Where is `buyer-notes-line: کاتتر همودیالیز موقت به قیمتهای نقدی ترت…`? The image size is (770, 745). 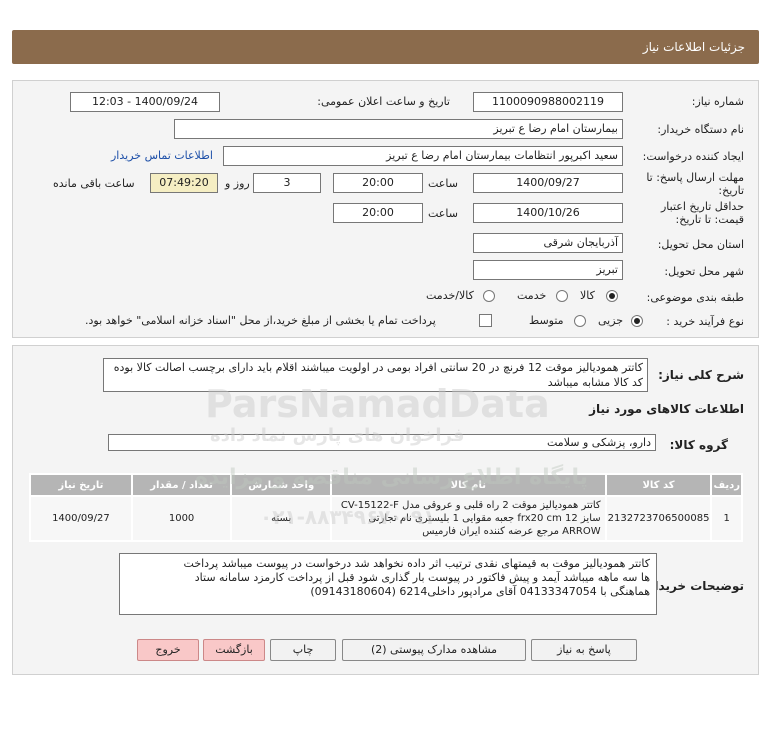 buyer-notes-line: کاتتر همودیالیز موقت به قیمتهای نقدی ترت… is located at coordinates (416, 563).